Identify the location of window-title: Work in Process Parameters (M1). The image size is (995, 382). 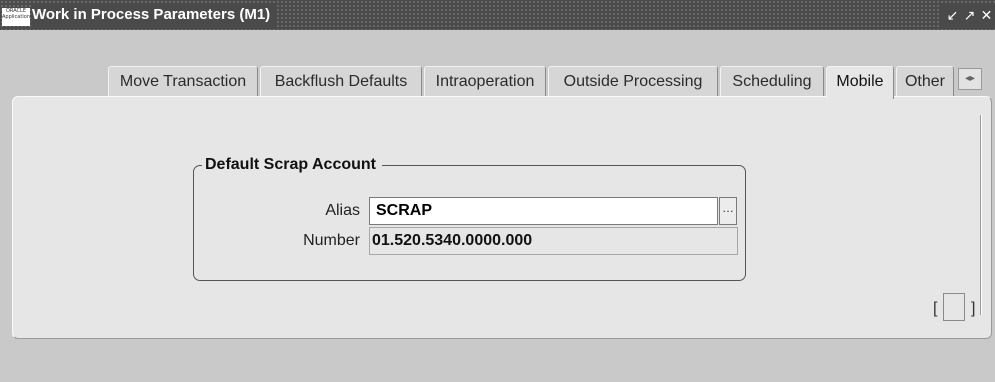
(154, 15).